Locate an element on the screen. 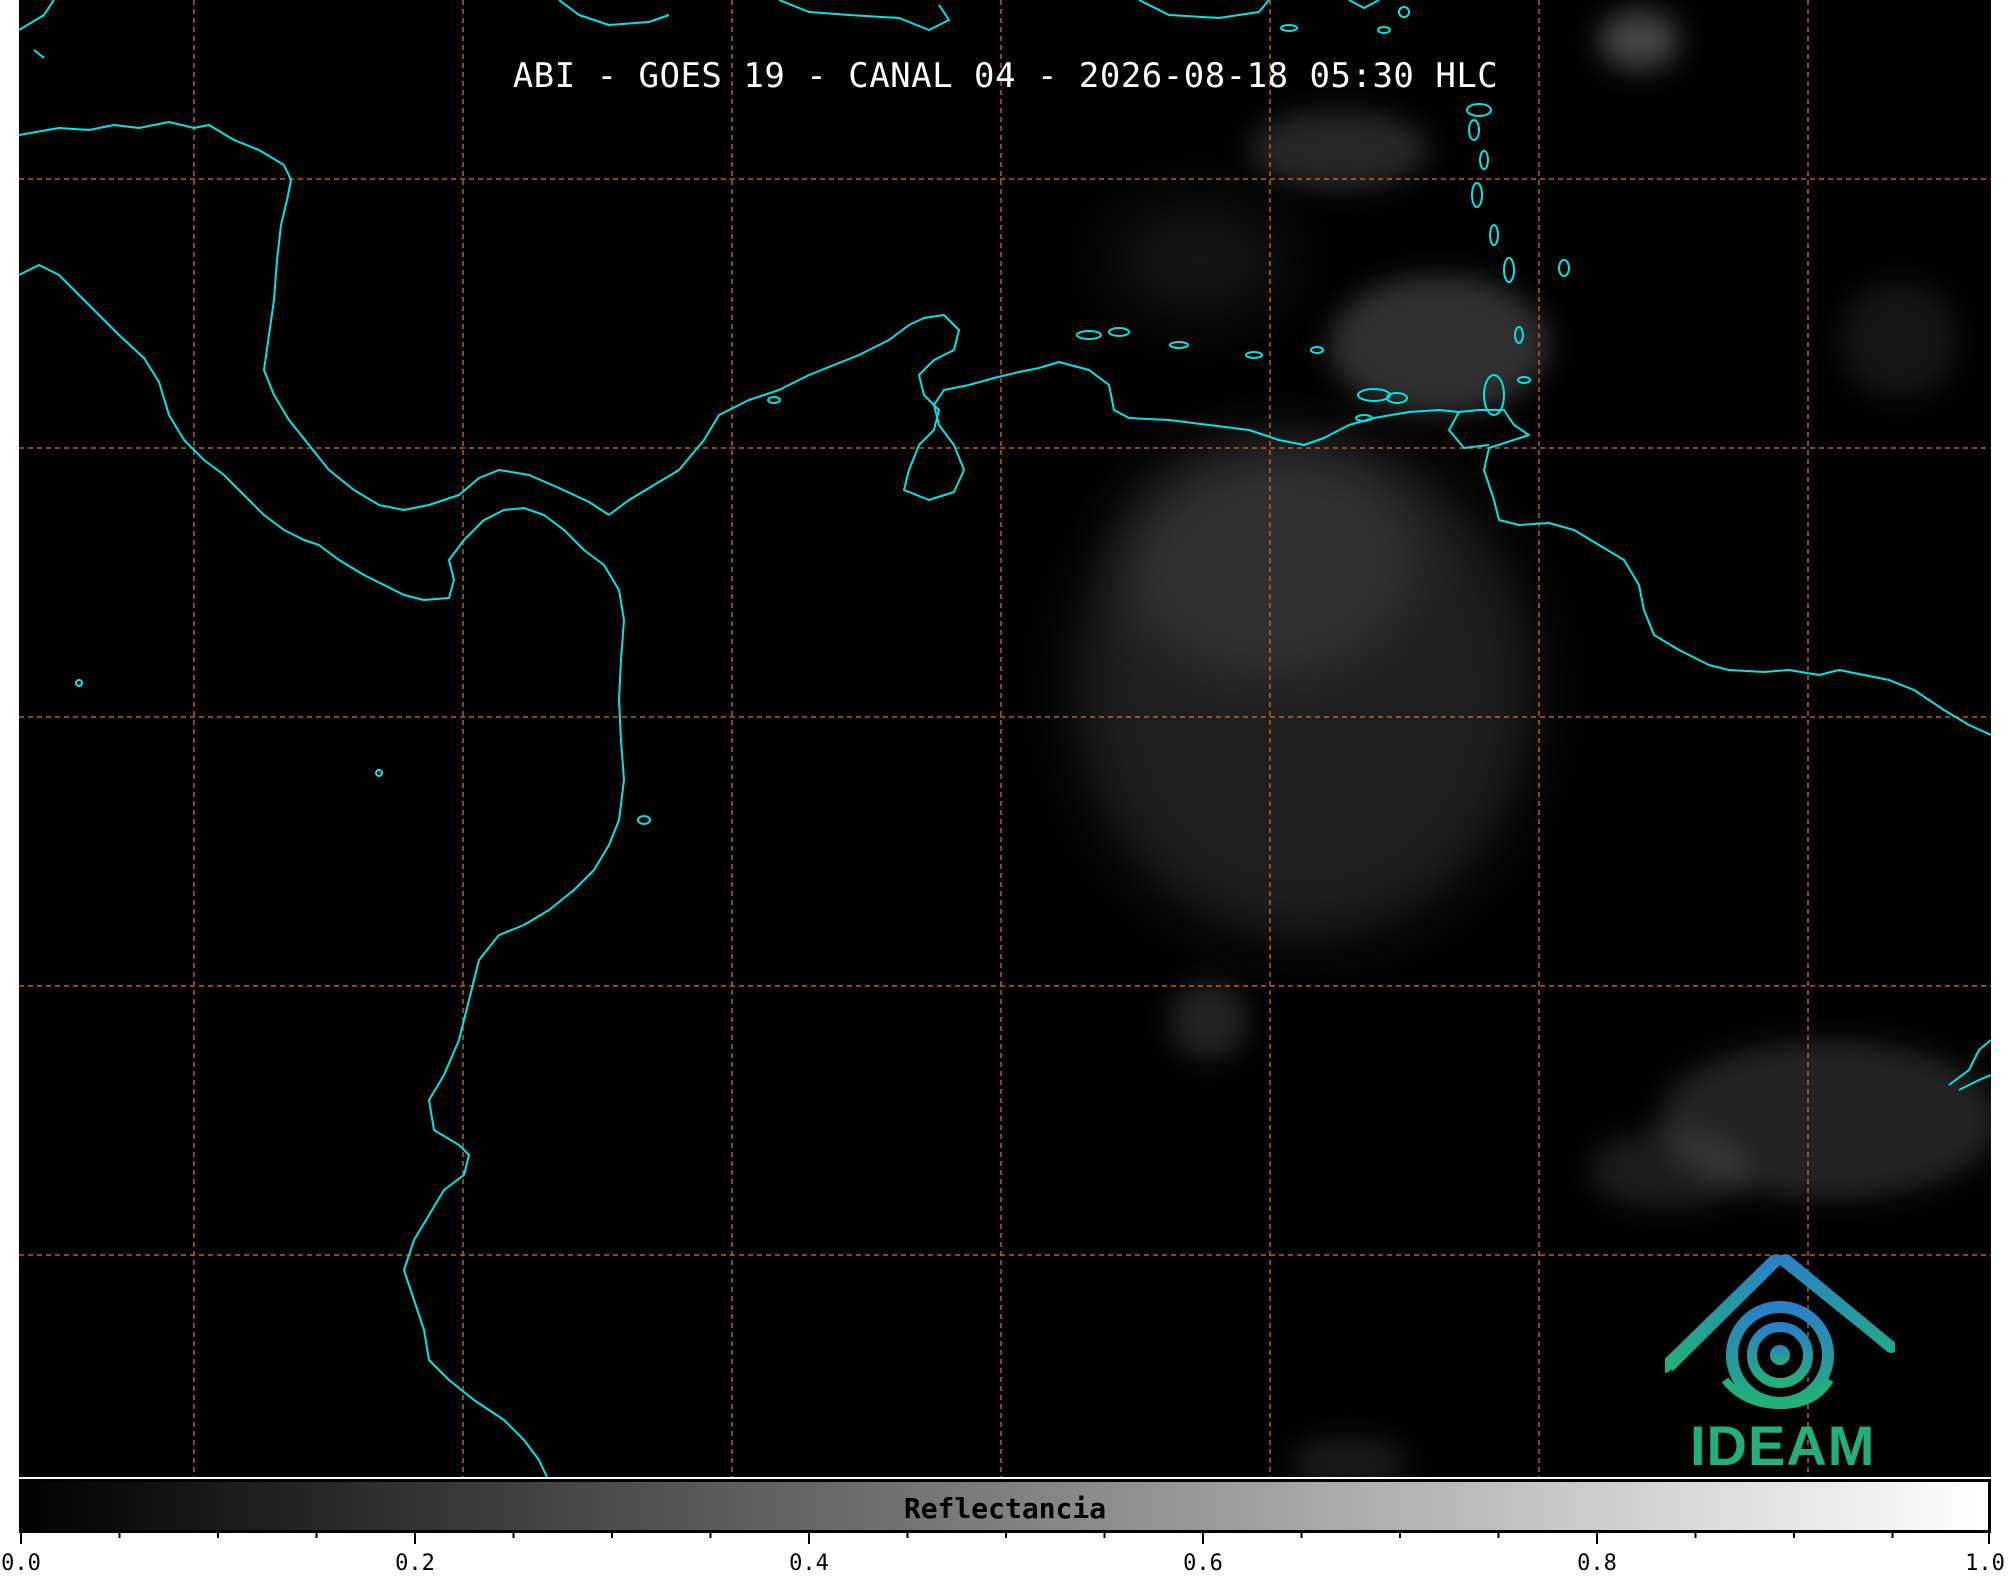 The image size is (2011, 1577). colorbar-label: Reflectancia is located at coordinates (1005, 1508).